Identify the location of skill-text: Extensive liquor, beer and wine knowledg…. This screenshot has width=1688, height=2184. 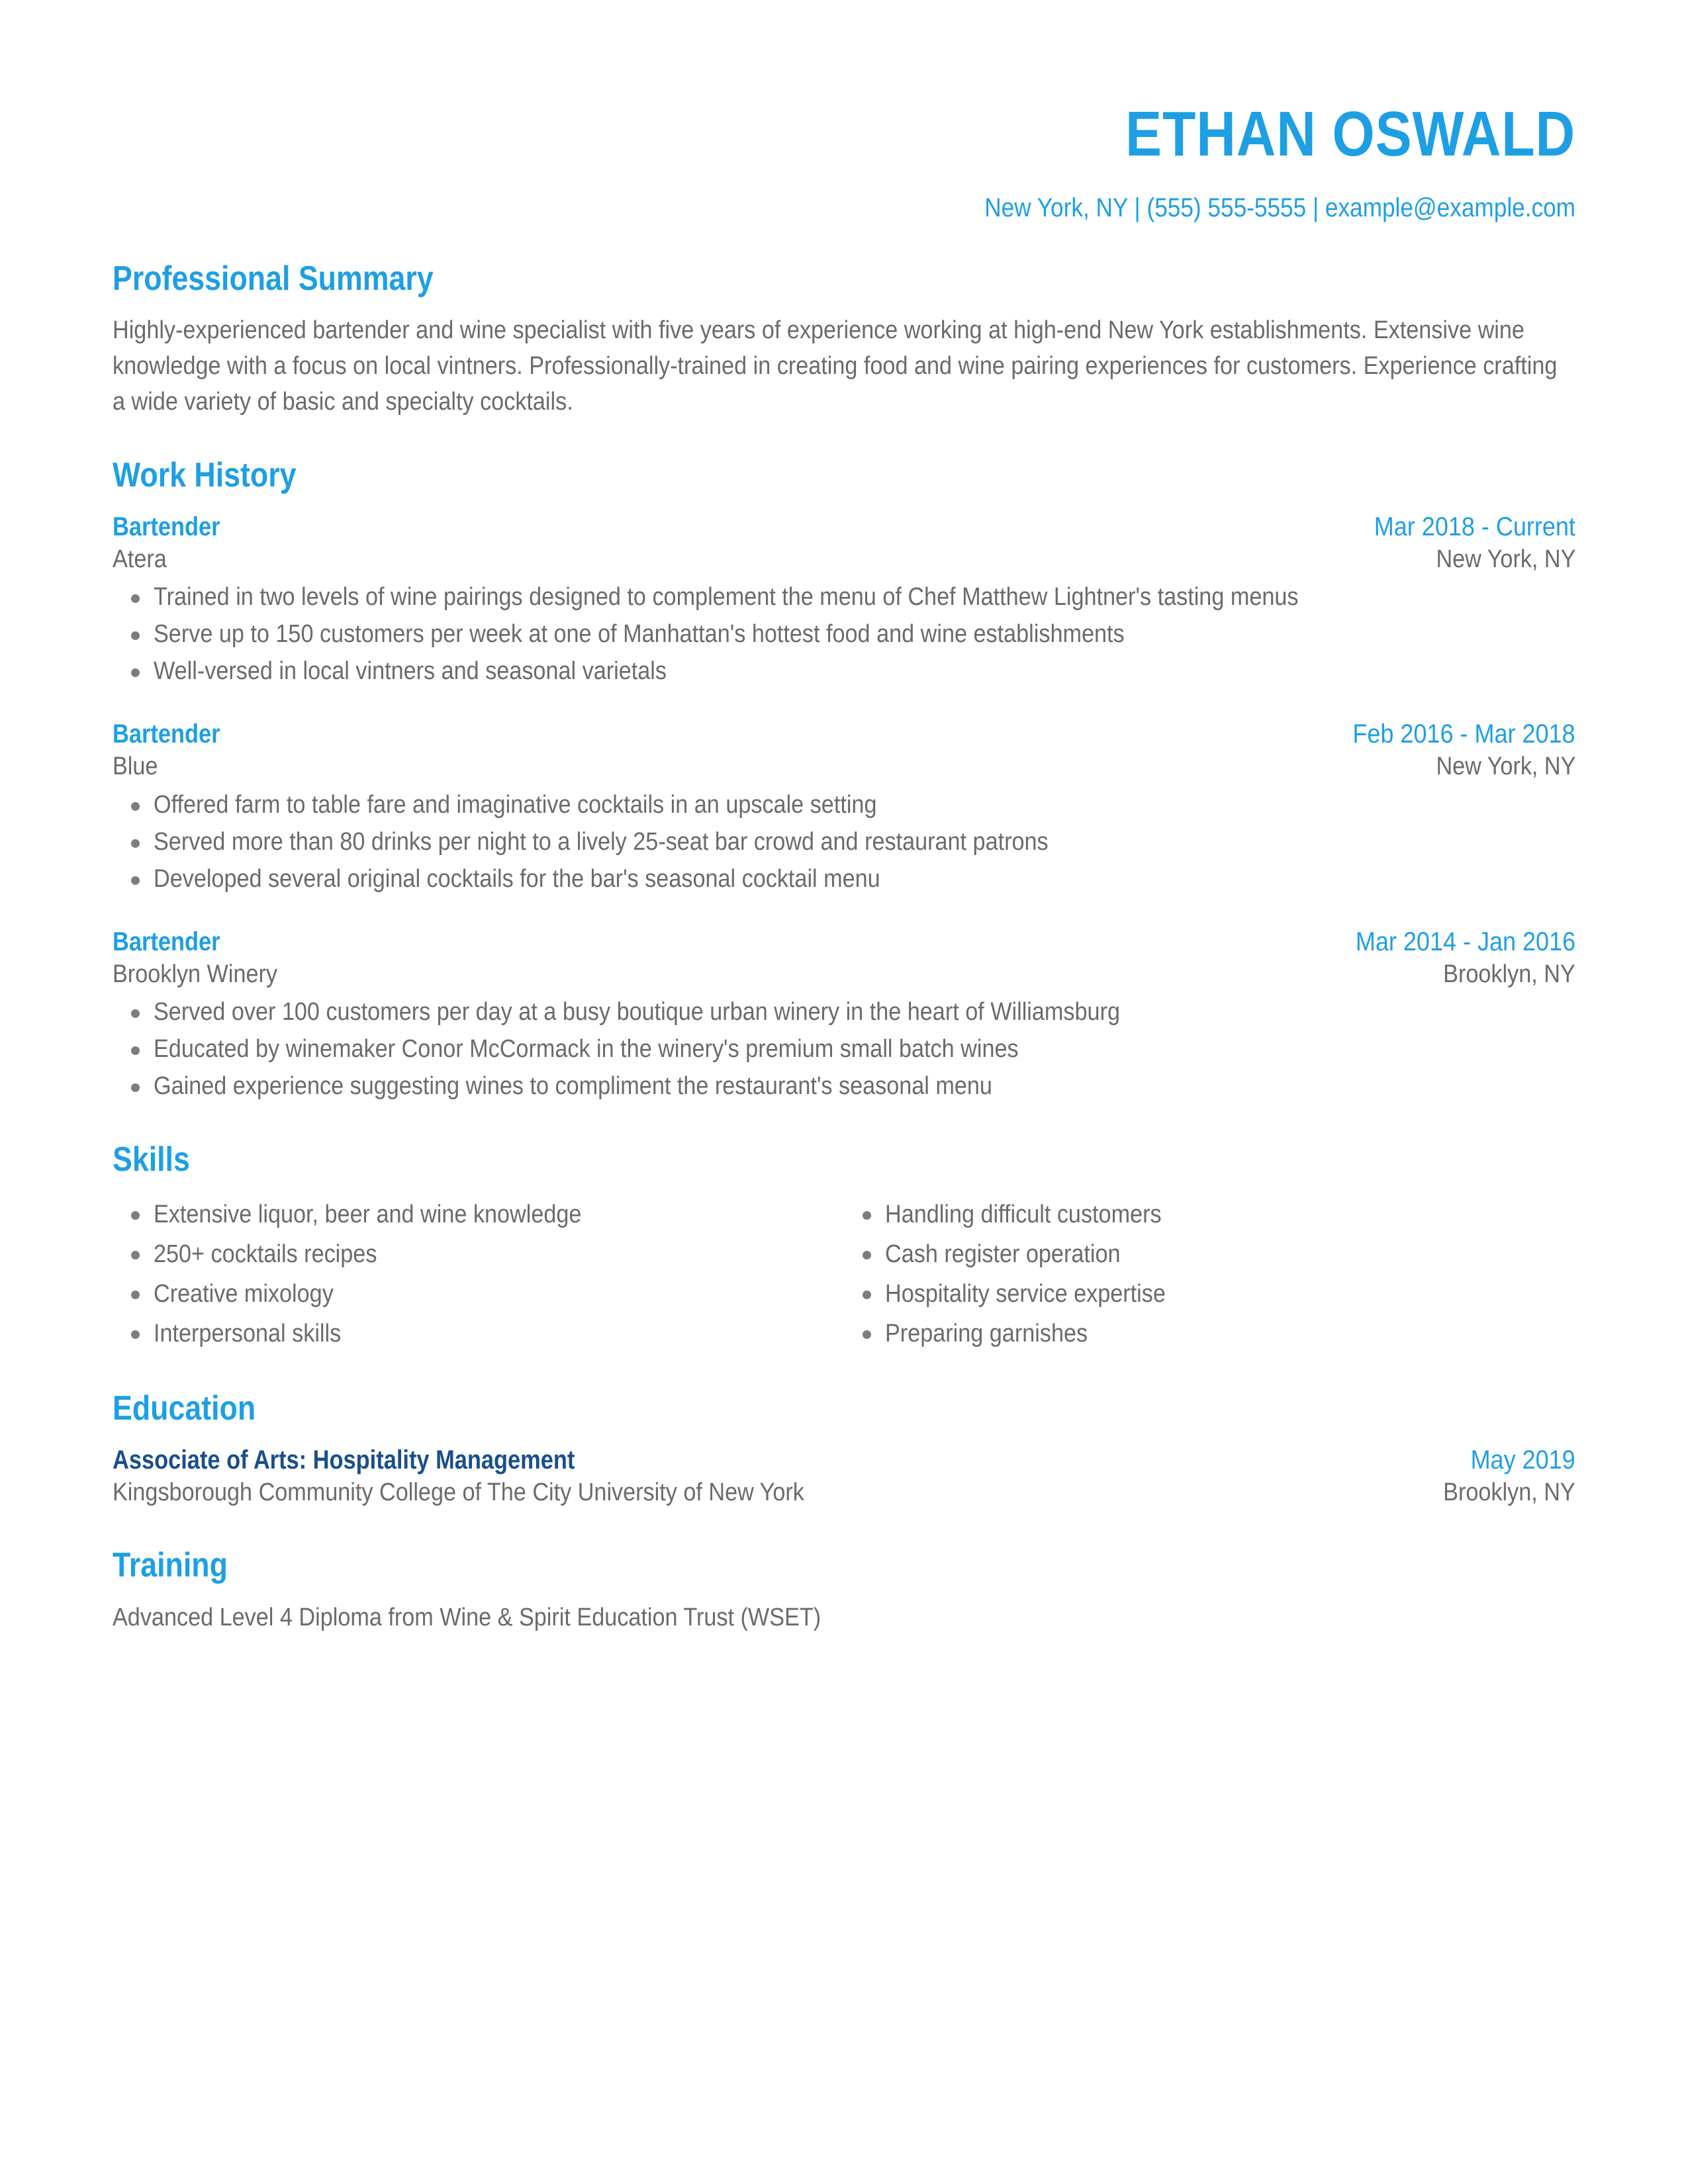
(368, 1214).